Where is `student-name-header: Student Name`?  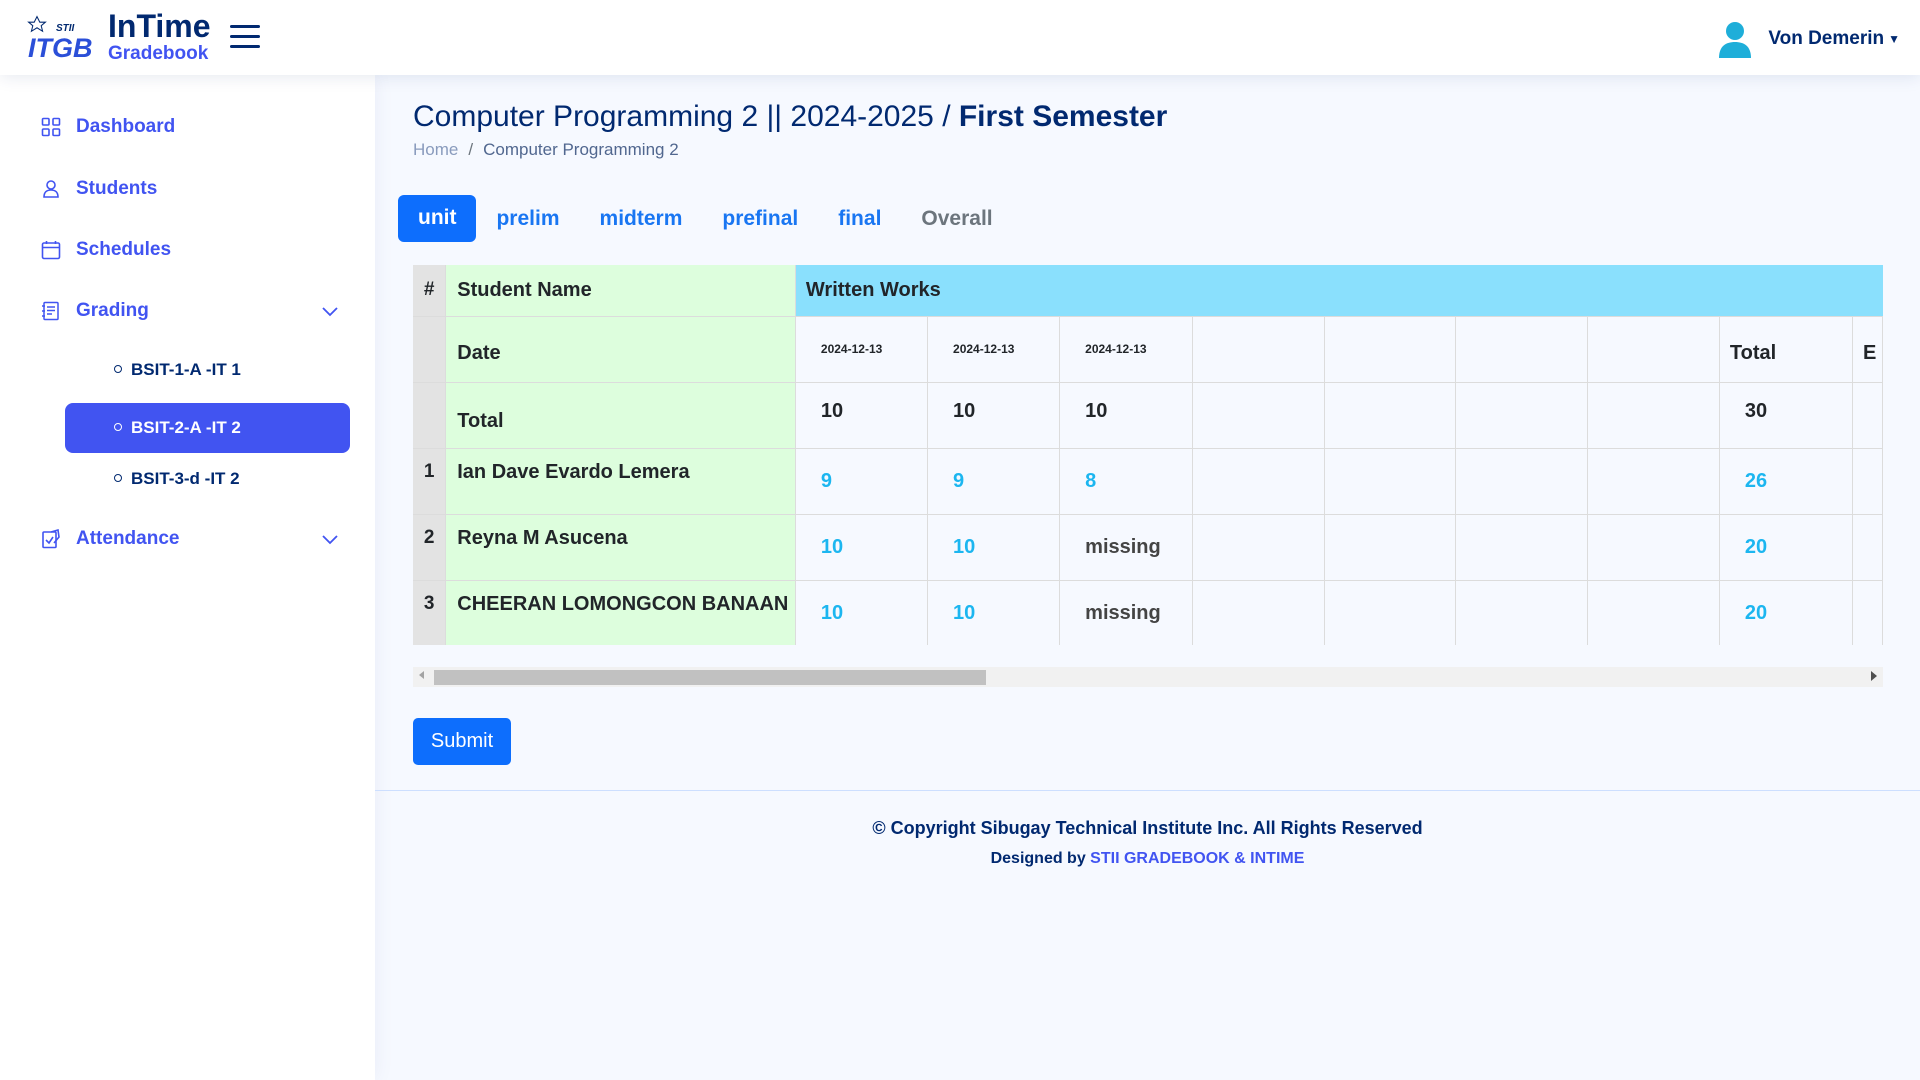
student-name-header: Student Name is located at coordinates (620, 291).